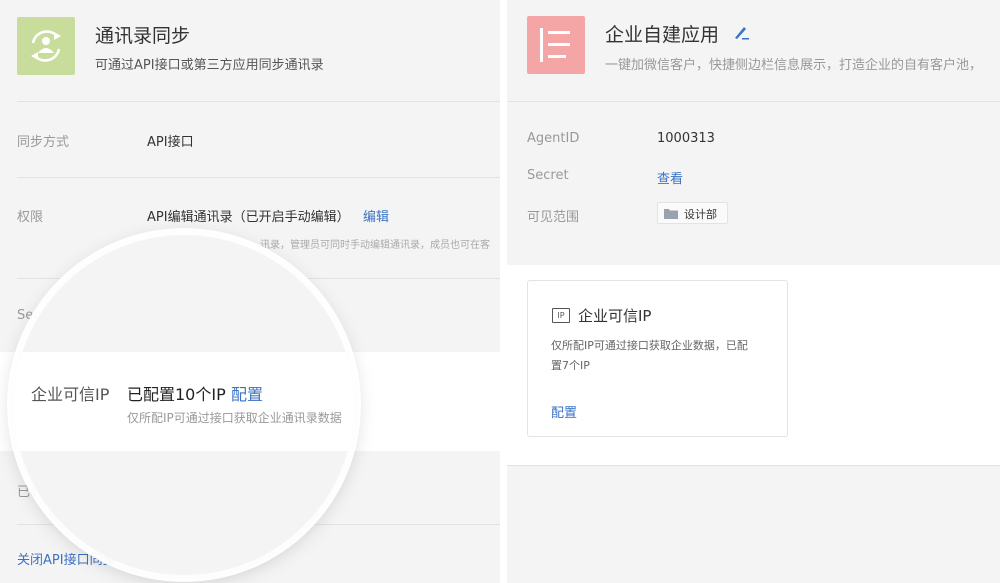 The width and height of the screenshot is (1000, 583). I want to click on app-list-icon, so click(556, 45).